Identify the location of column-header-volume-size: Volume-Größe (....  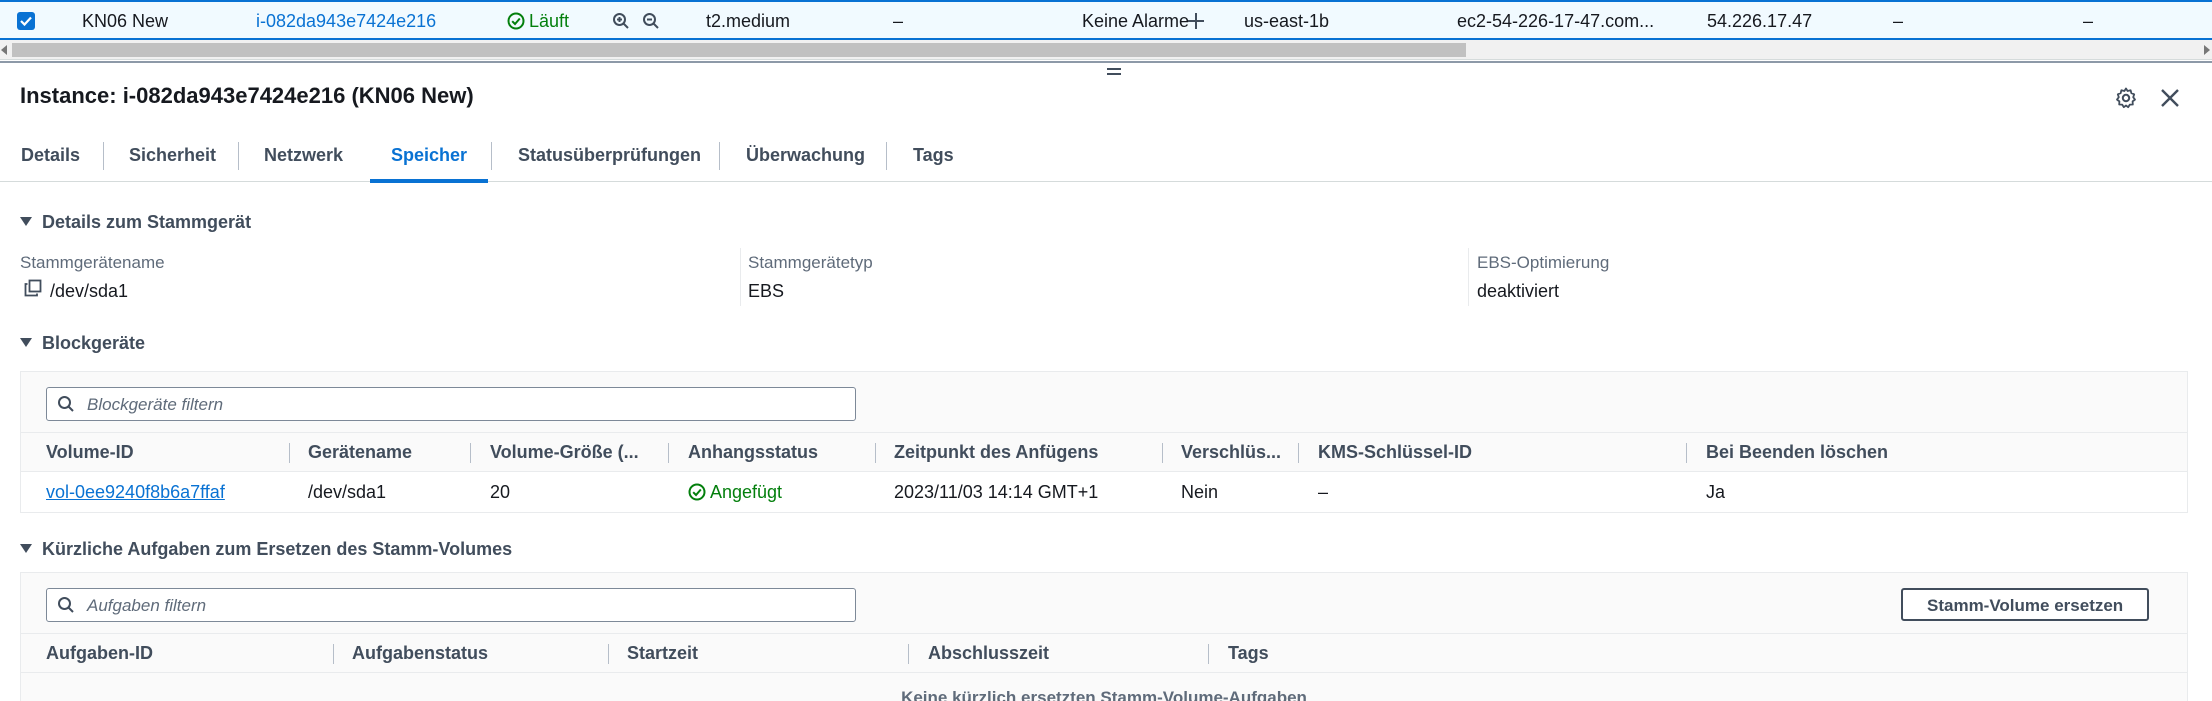
(564, 452).